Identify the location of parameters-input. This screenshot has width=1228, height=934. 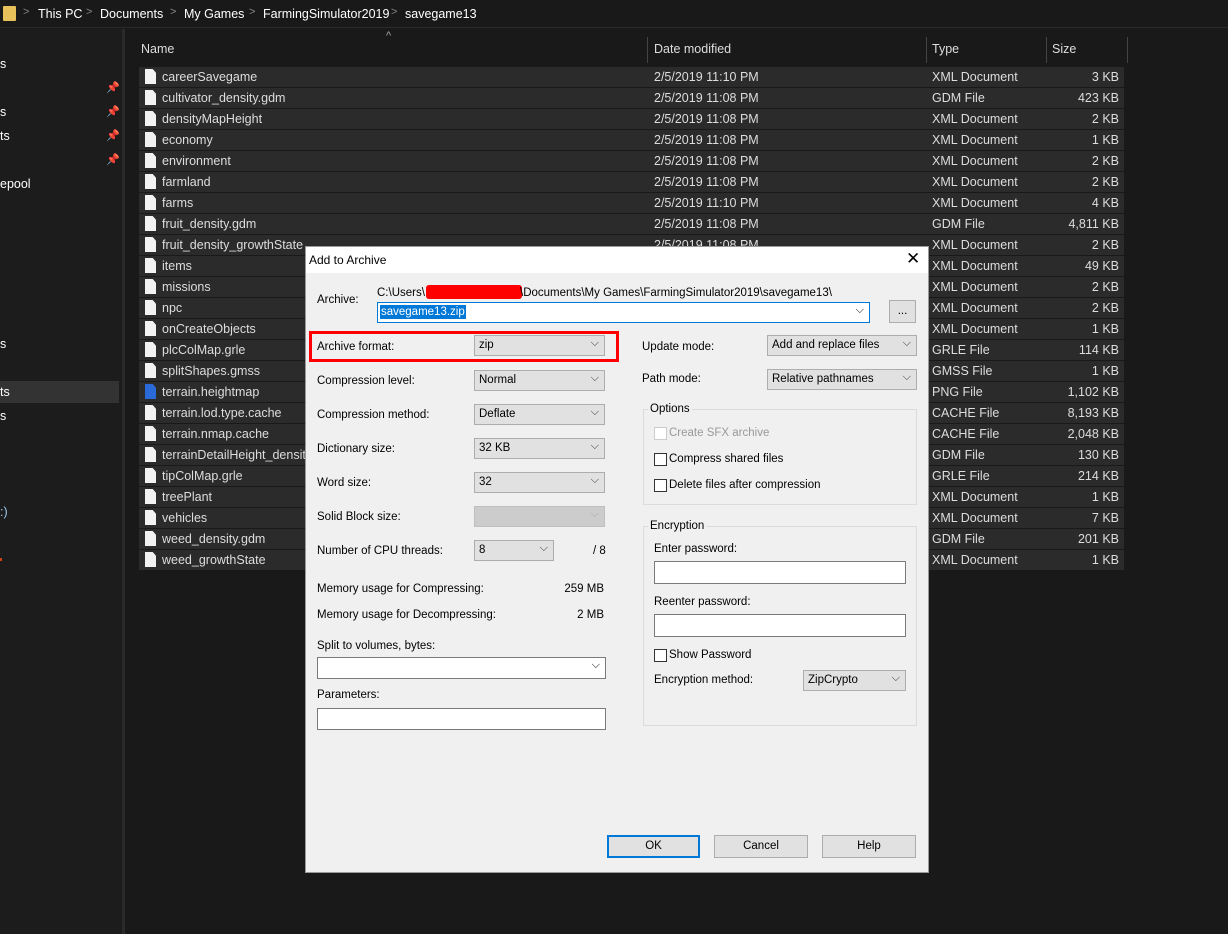
(461, 719).